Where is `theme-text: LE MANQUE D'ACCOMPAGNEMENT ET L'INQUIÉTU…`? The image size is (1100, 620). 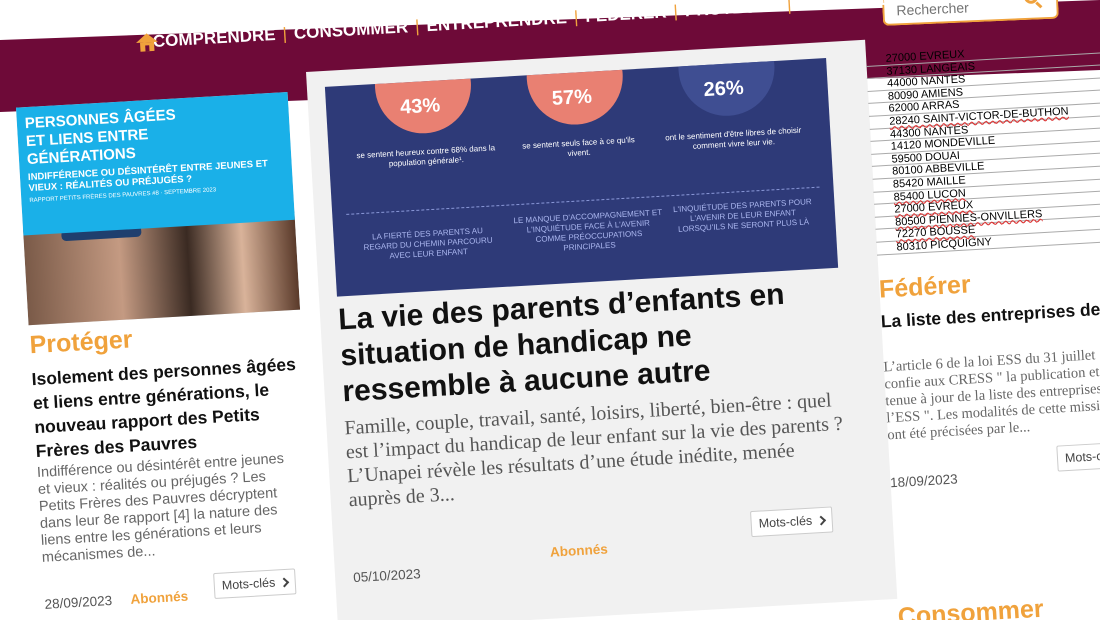
theme-text: LE MANQUE D'ACCOMPAGNEMENT ET L'INQUIÉTU… is located at coordinates (588, 230).